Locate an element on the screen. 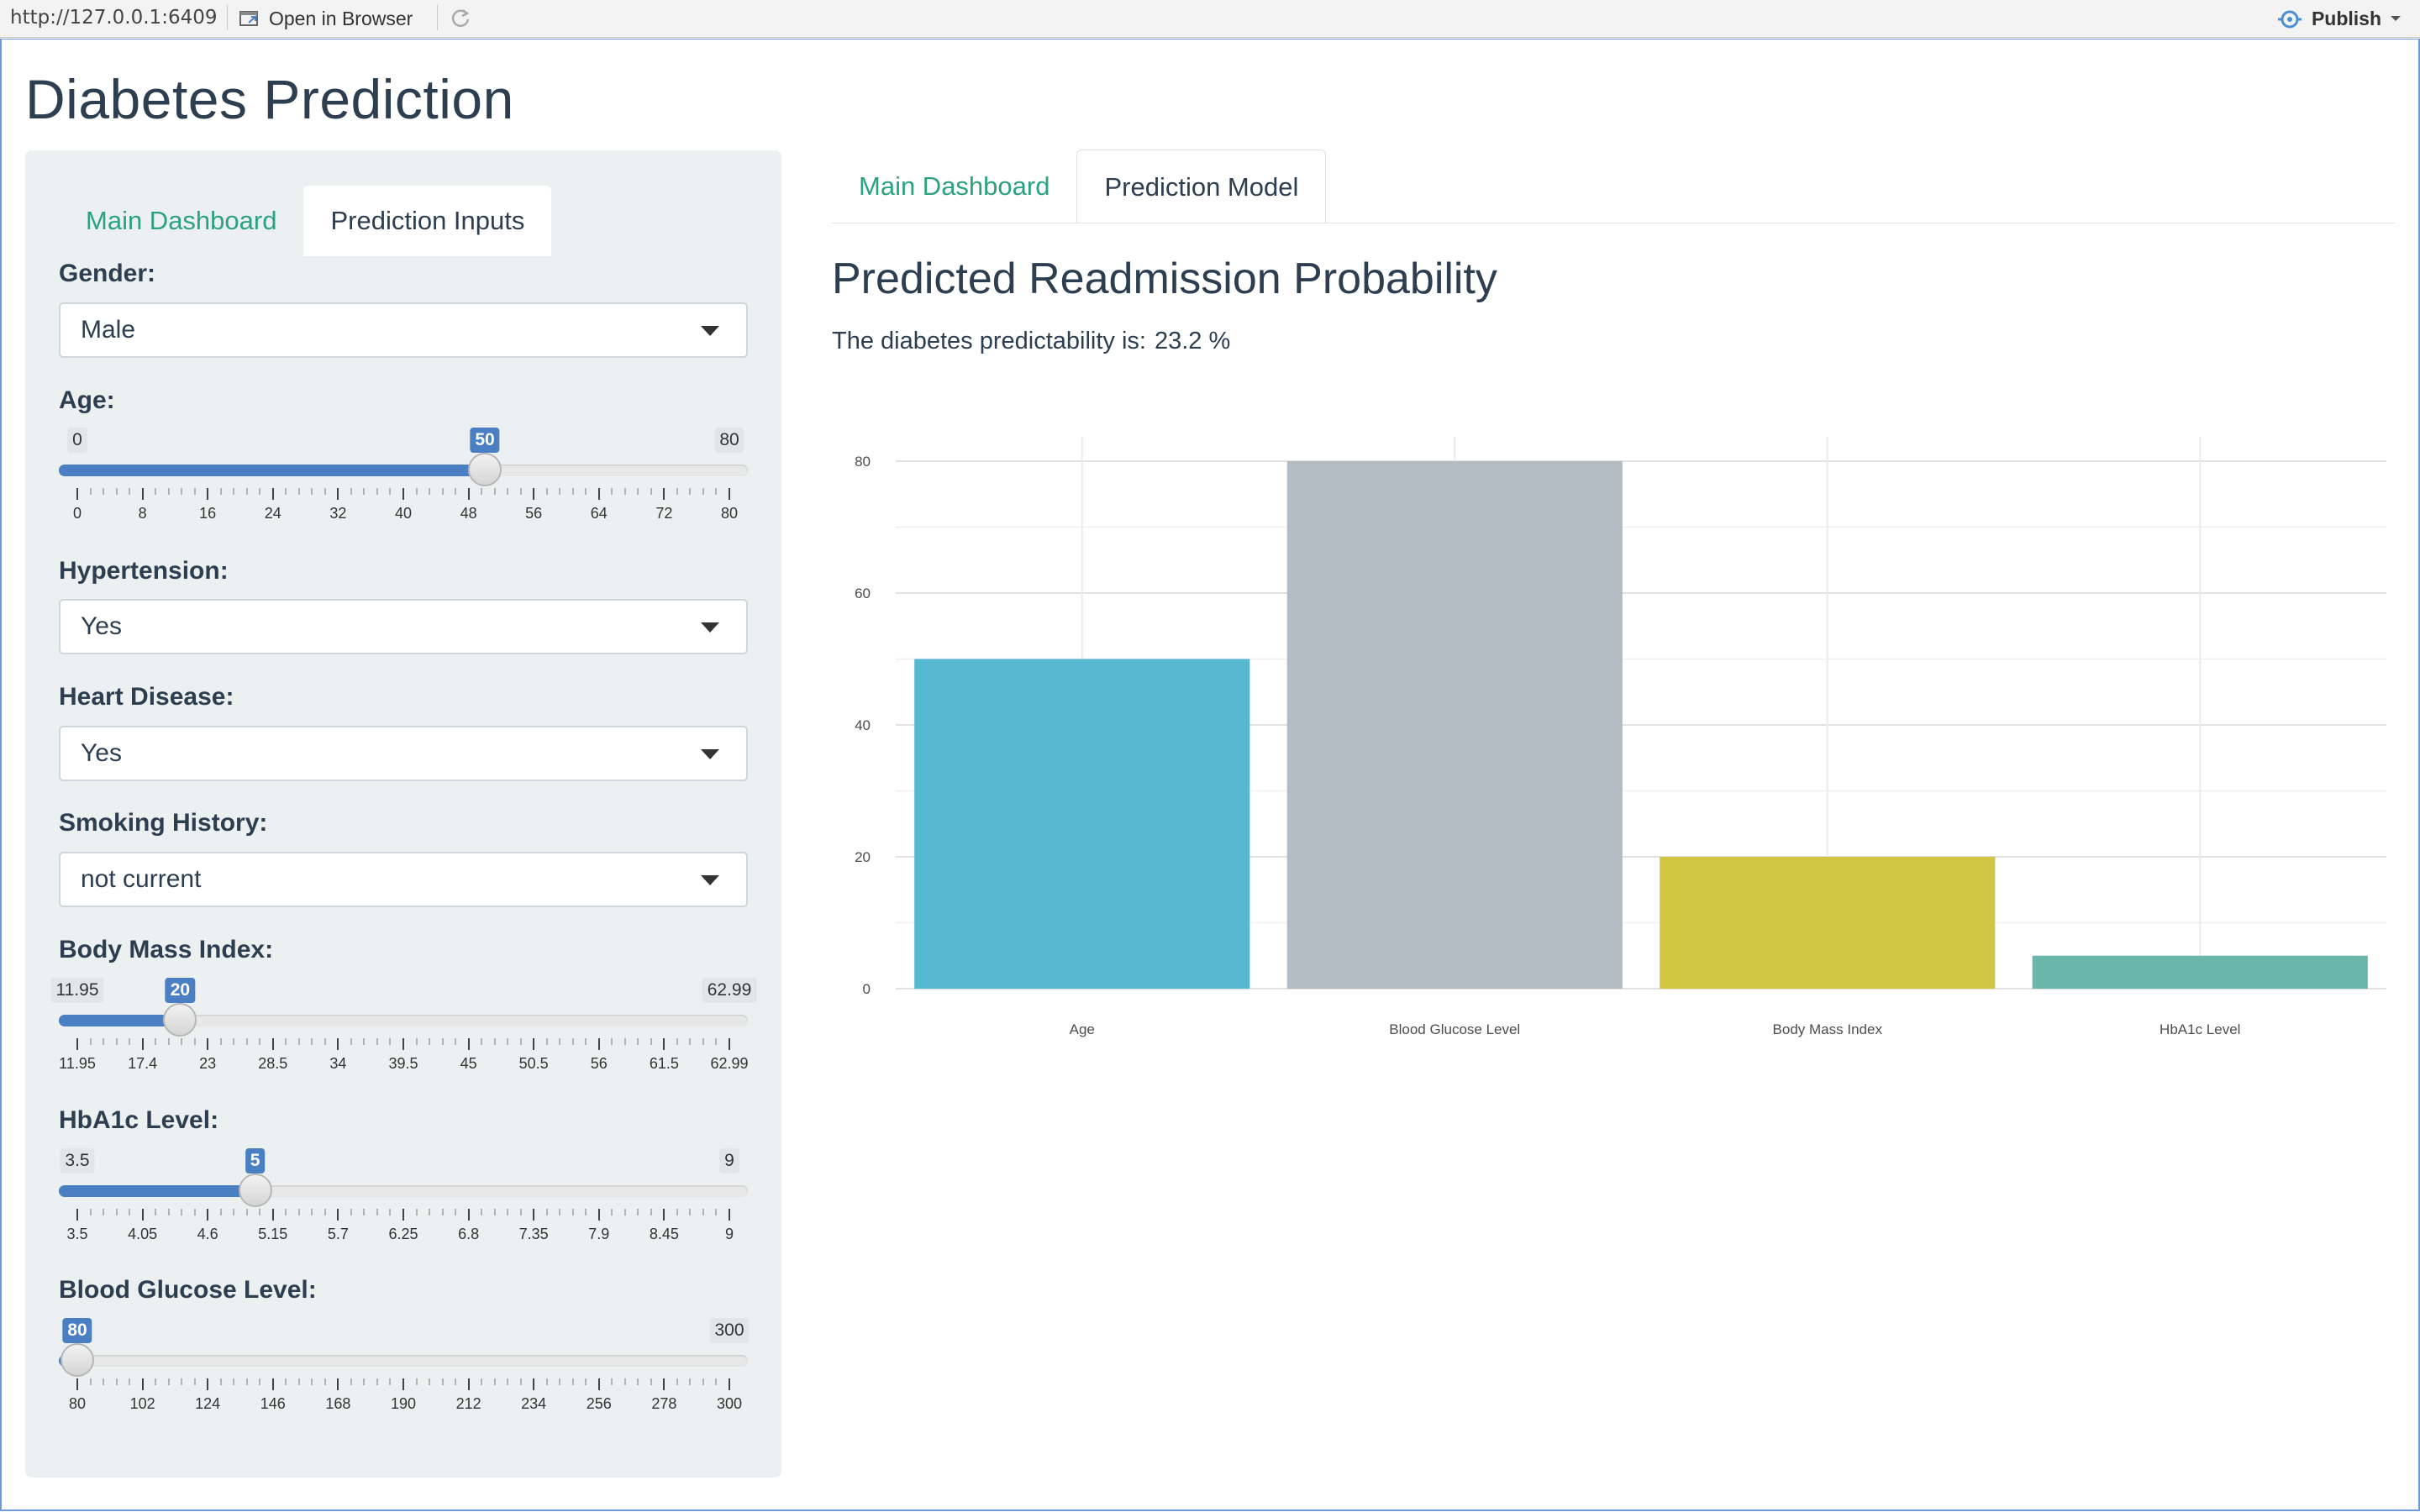 The width and height of the screenshot is (2420, 1512). toolbar-divider is located at coordinates (227, 17).